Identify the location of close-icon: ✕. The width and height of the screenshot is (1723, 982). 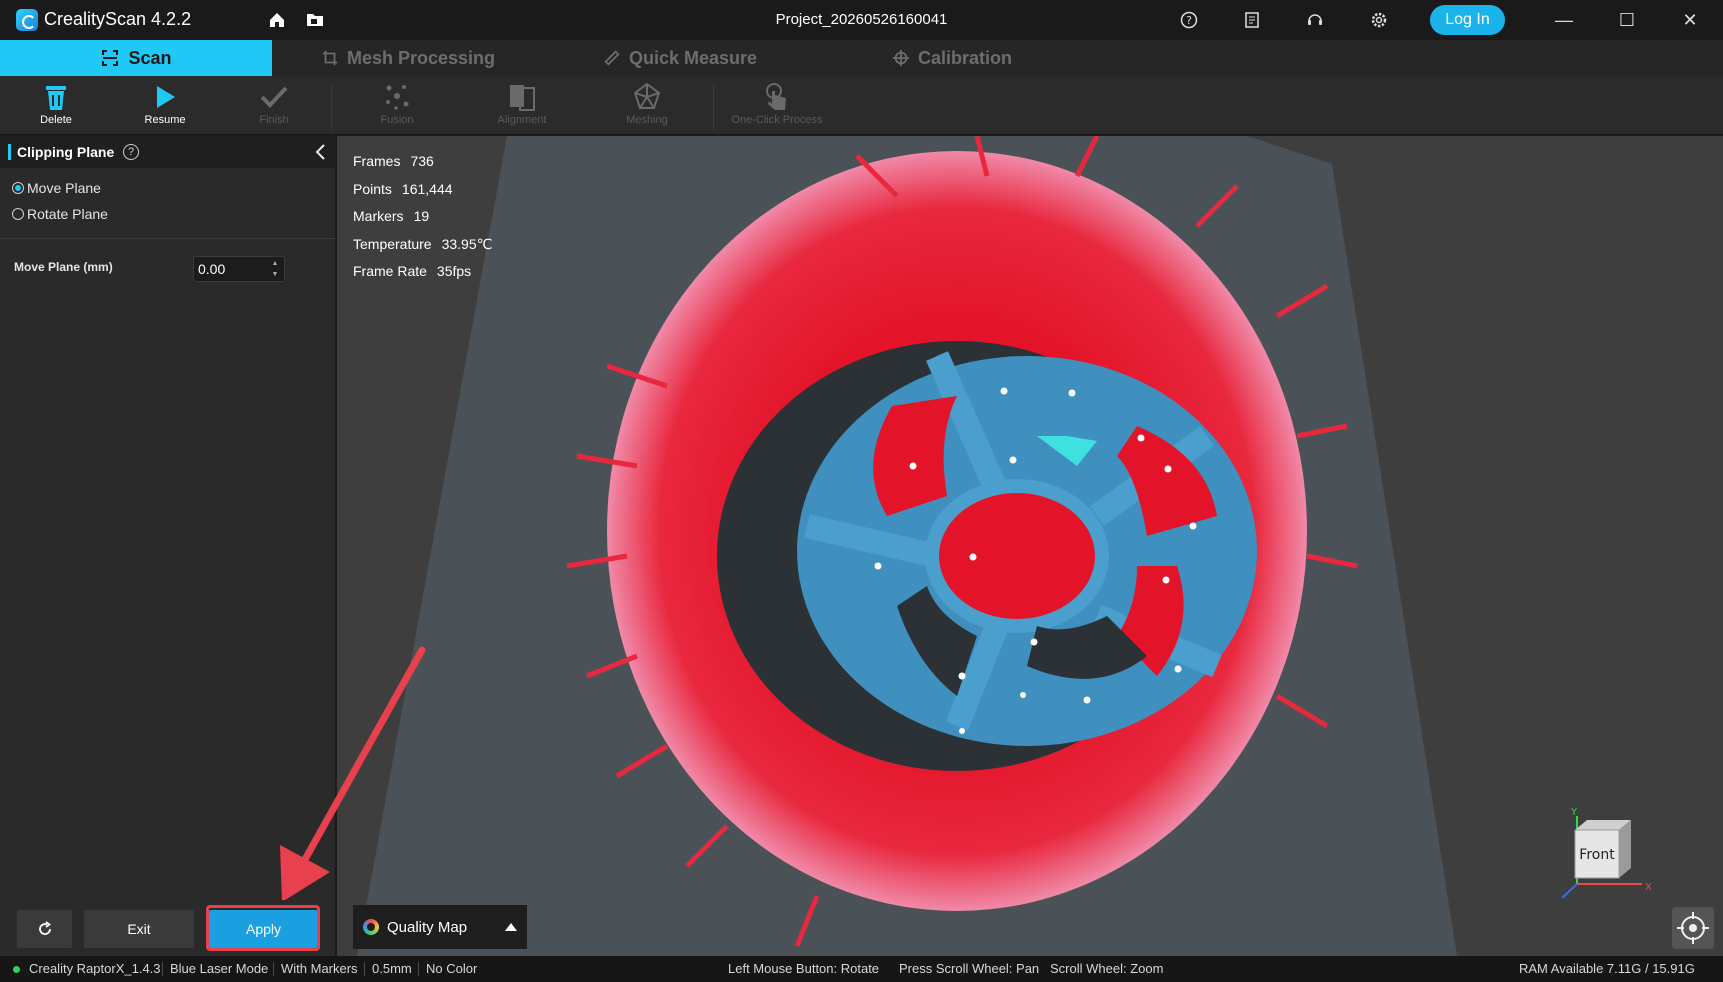
(1690, 20).